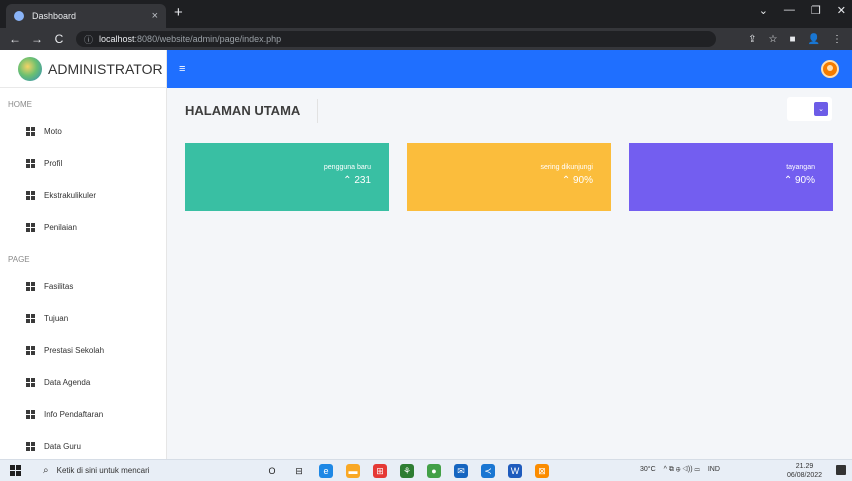  I want to click on new-tab-icon: +, so click(178, 12).